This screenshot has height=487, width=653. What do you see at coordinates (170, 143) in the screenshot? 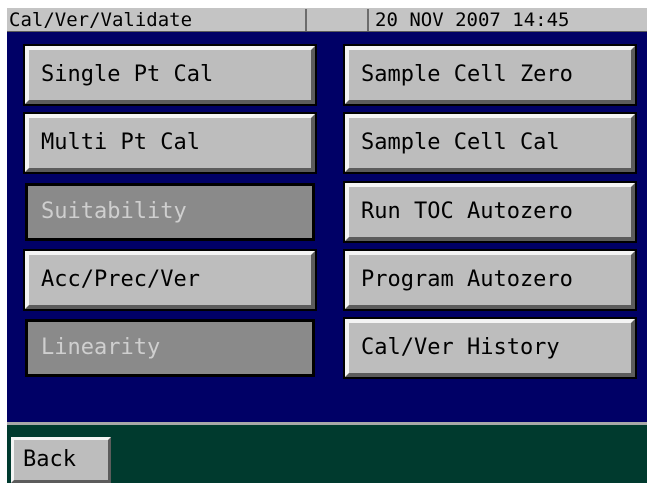
I see `multi-pt-cal-button: Multi Pt Cal` at bounding box center [170, 143].